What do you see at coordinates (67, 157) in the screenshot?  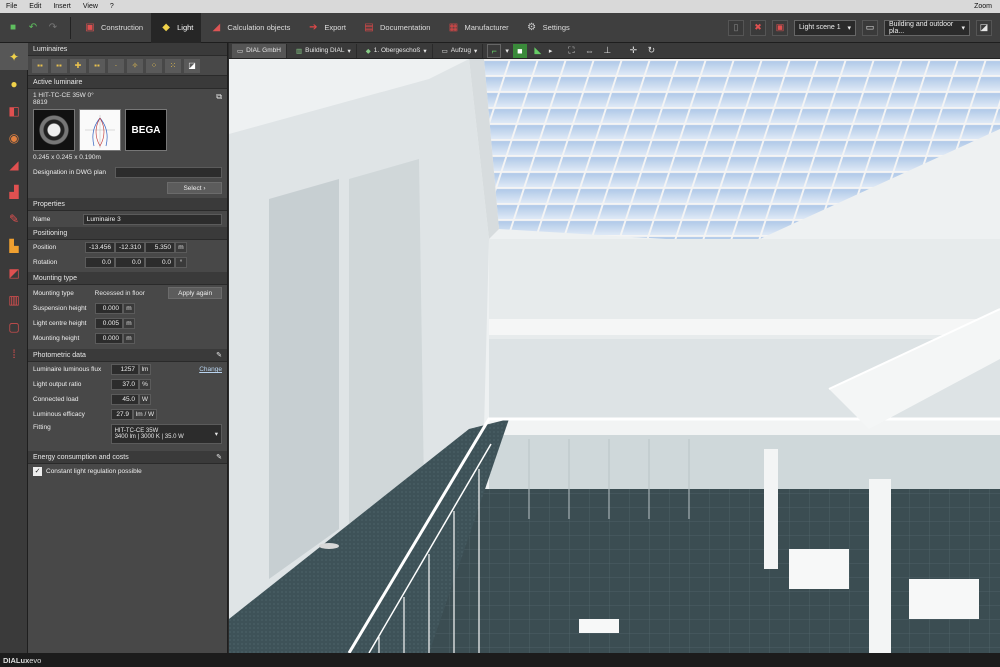 I see `luminaire-dimensions: 0.245 x 0.245 x 0.190m` at bounding box center [67, 157].